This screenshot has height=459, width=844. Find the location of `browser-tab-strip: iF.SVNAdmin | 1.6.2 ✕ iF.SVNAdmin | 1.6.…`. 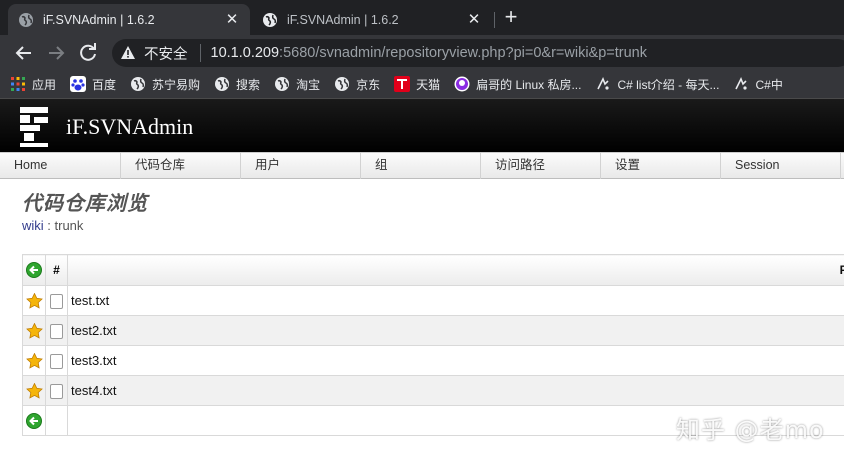

browser-tab-strip: iF.SVNAdmin | 1.6.2 ✕ iF.SVNAdmin | 1.6.… is located at coordinates (422, 17).